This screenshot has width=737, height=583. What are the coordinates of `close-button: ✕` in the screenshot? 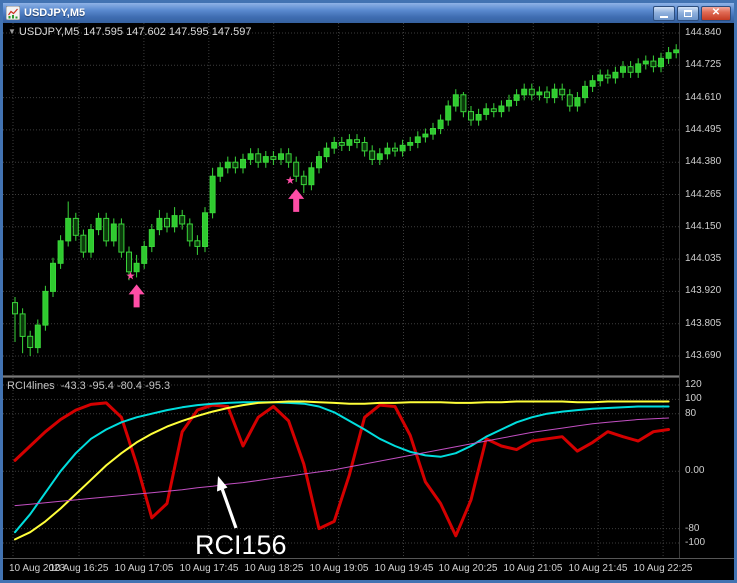 It's located at (716, 13).